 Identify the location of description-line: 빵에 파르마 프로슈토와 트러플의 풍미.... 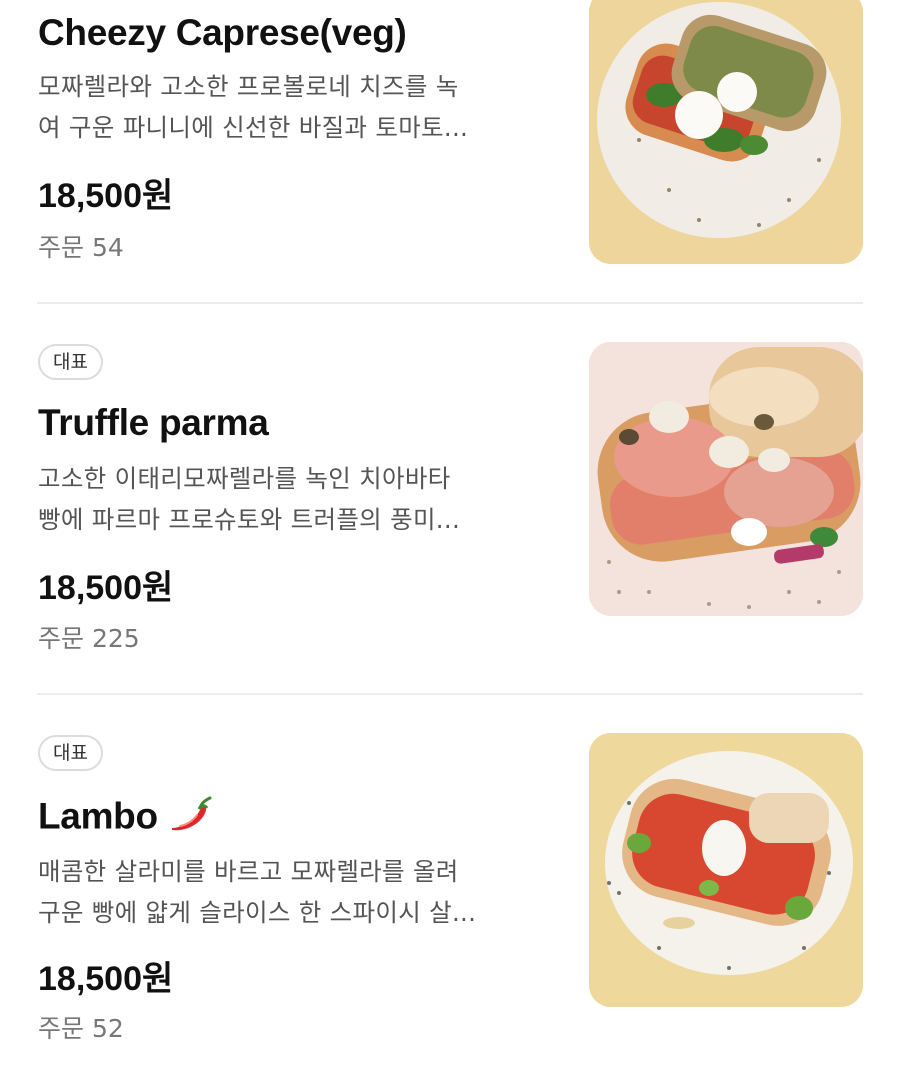
(249, 519).